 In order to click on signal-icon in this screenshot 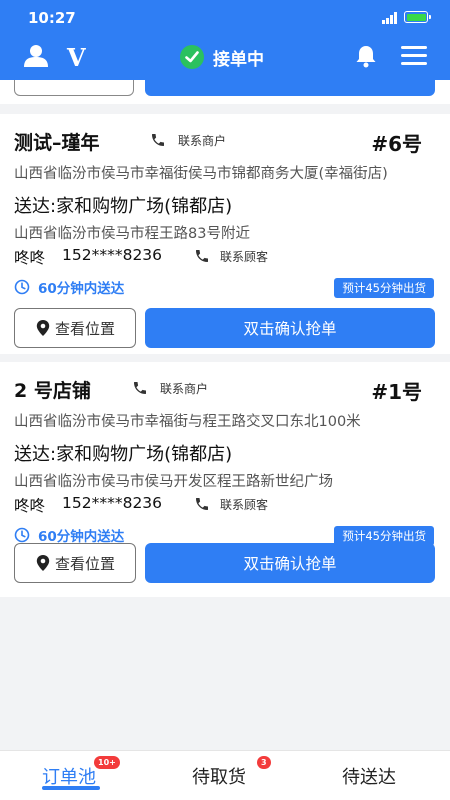, I will do `click(391, 18)`.